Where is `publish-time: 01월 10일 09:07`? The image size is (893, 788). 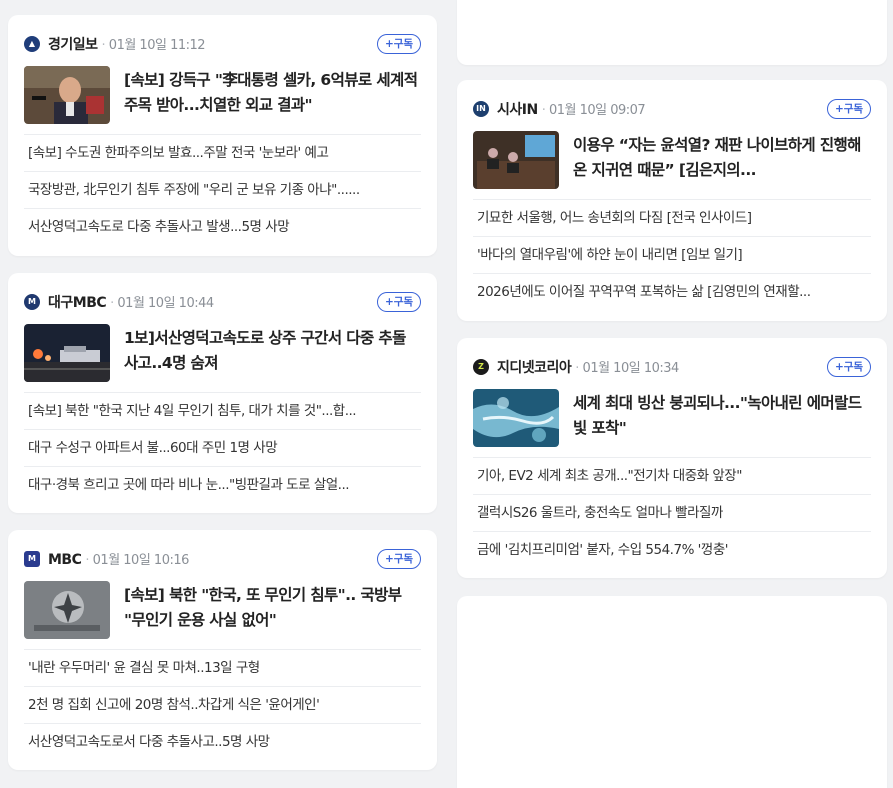
publish-time: 01월 10일 09:07 is located at coordinates (594, 110).